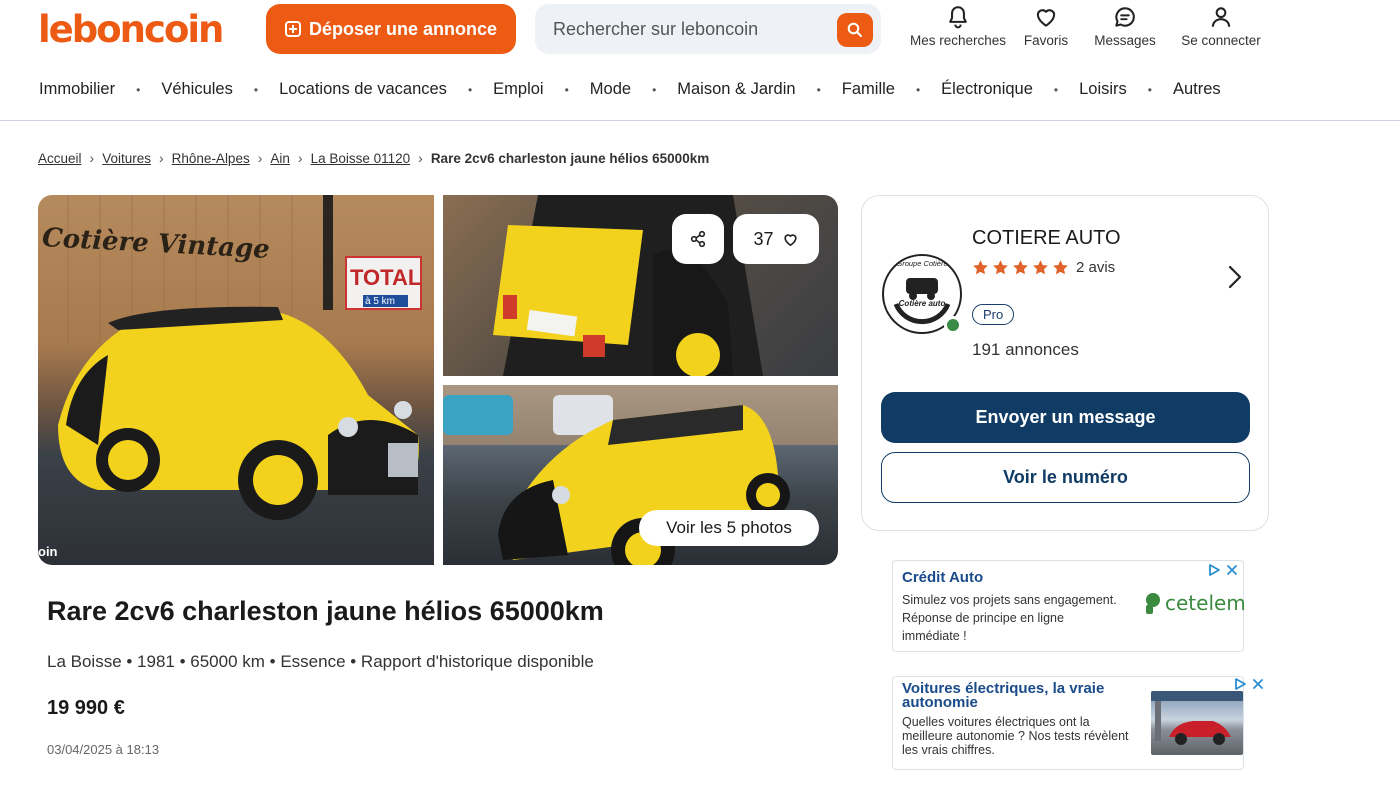  What do you see at coordinates (958, 17) in the screenshot?
I see `bell-icon` at bounding box center [958, 17].